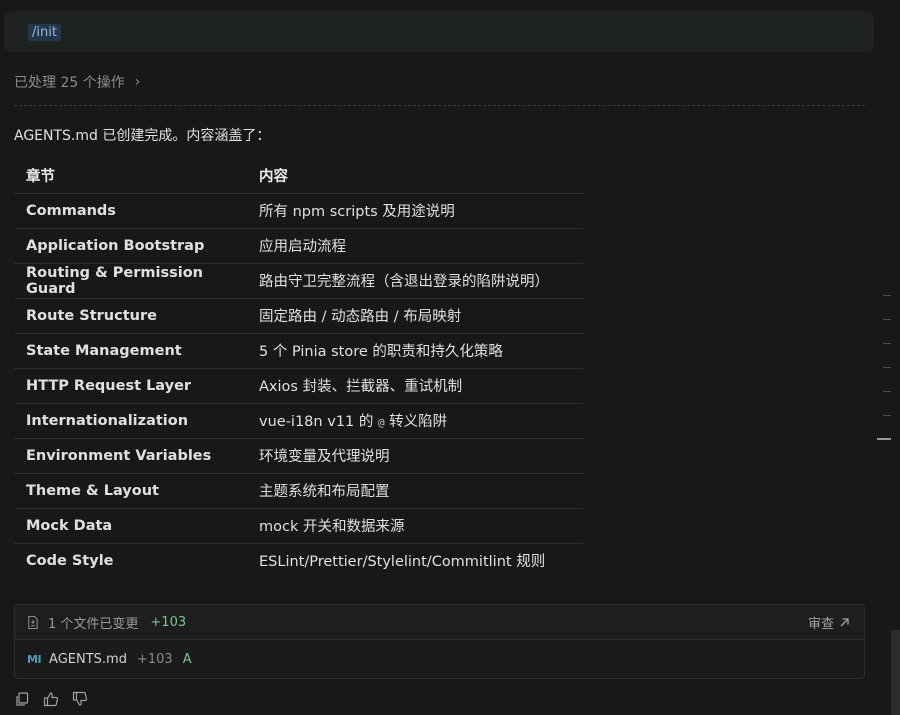  What do you see at coordinates (130, 386) in the screenshot?
I see `section-cell: HTTP Request Layer` at bounding box center [130, 386].